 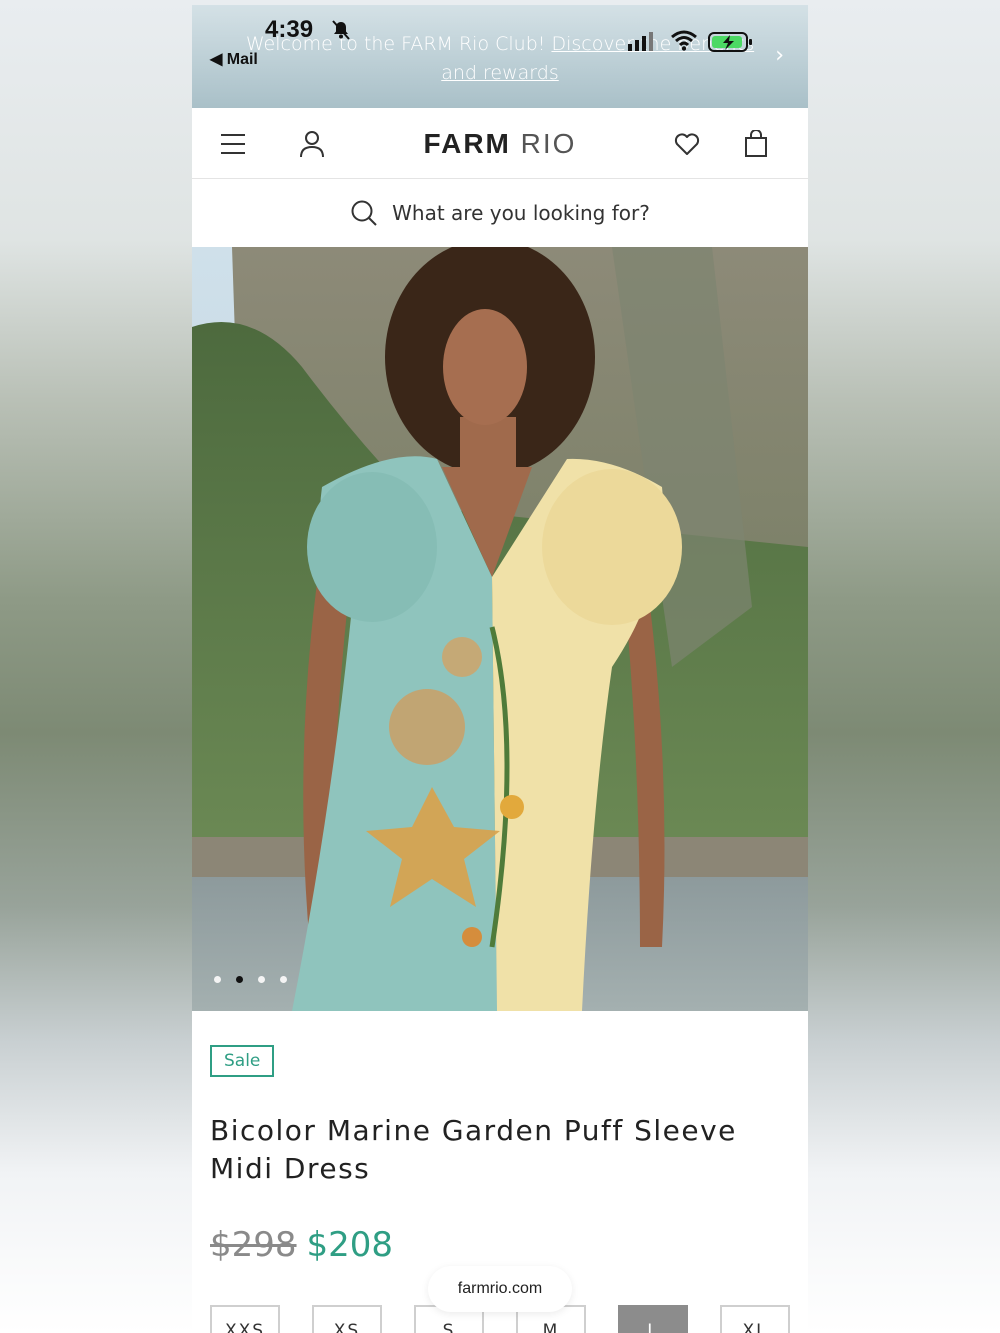 What do you see at coordinates (242, 1061) in the screenshot?
I see `sale-badge: Sale` at bounding box center [242, 1061].